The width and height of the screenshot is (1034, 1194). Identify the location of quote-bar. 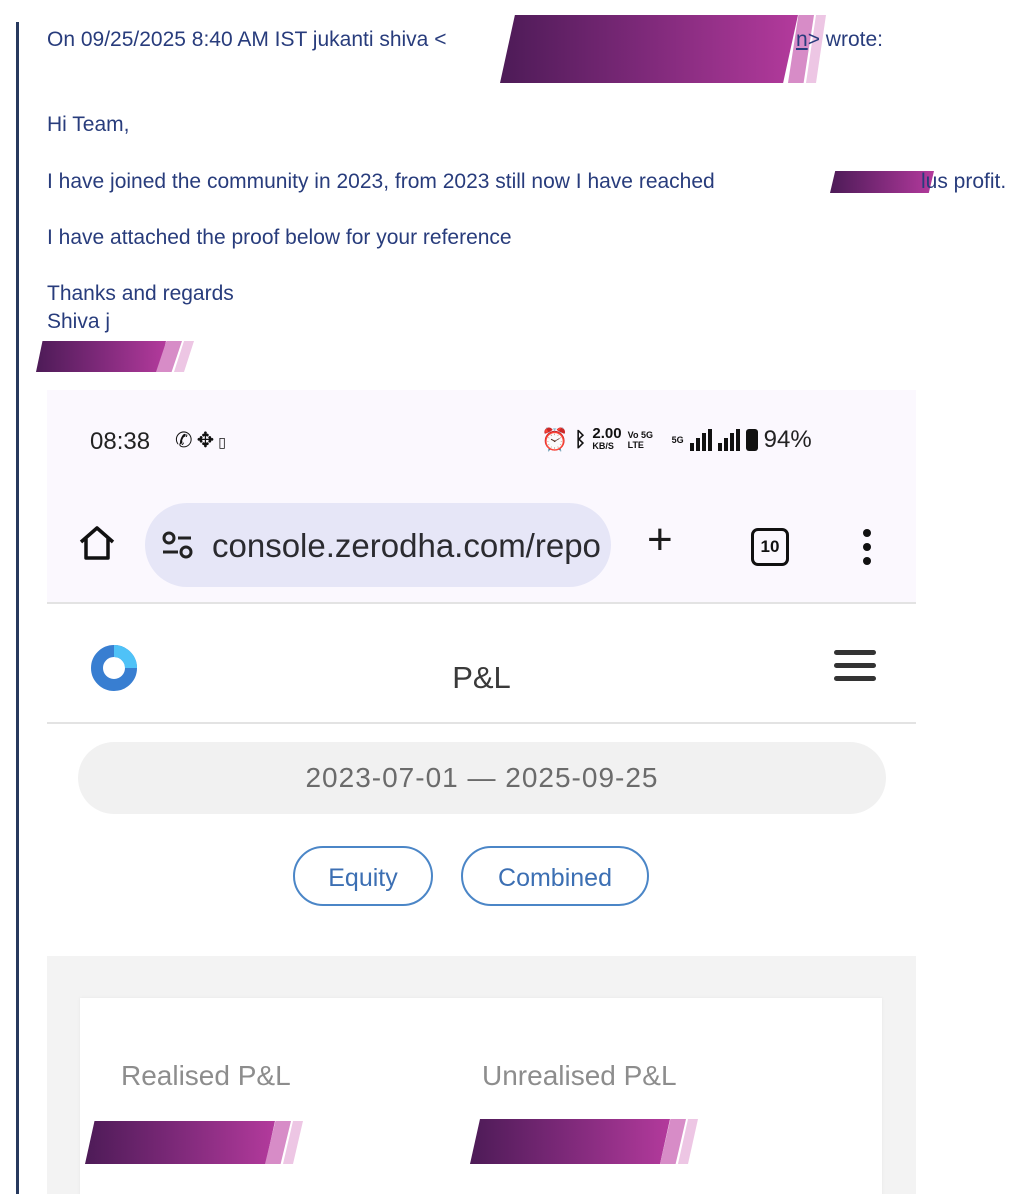
(17, 608).